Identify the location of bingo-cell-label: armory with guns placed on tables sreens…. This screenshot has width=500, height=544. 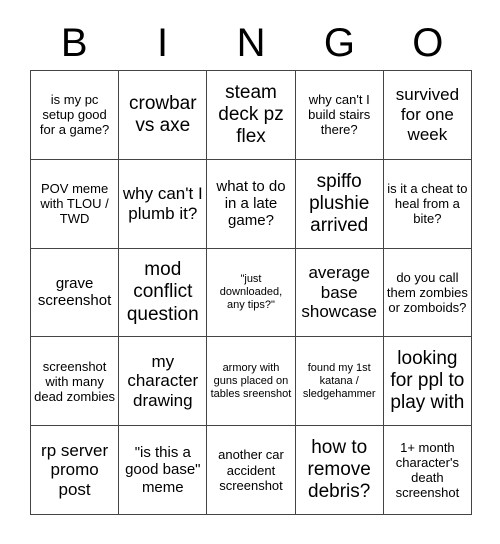
(251, 381).